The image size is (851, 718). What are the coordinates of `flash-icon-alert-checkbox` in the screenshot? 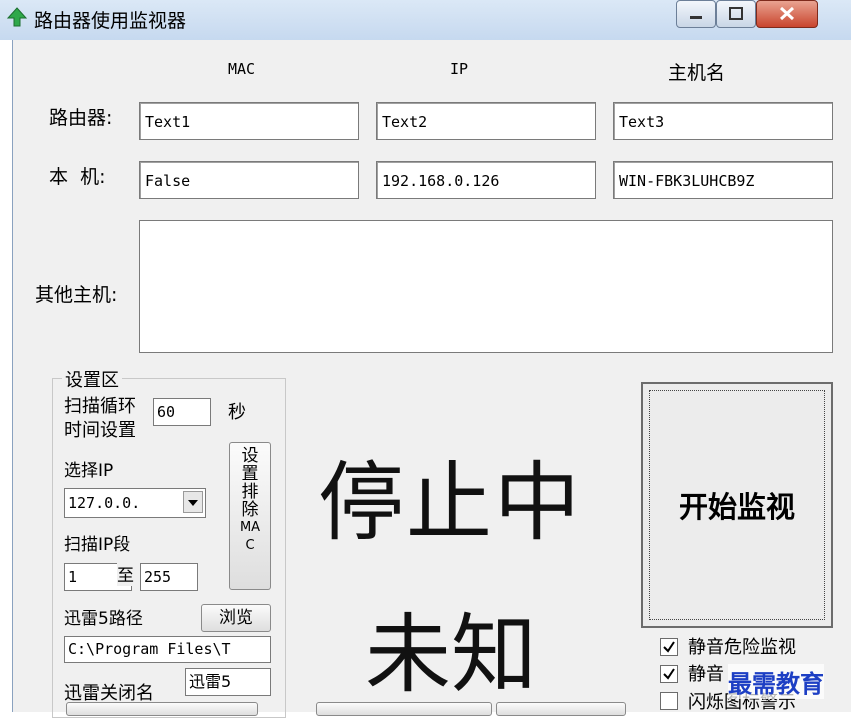 It's located at (669, 701).